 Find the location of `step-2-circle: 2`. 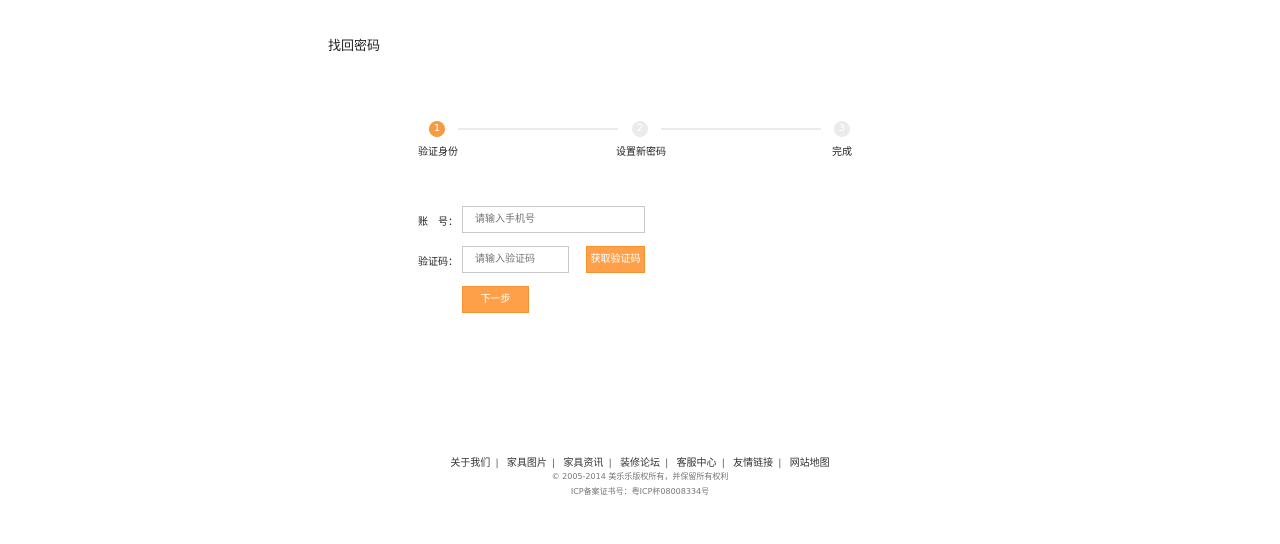

step-2-circle: 2 is located at coordinates (640, 129).